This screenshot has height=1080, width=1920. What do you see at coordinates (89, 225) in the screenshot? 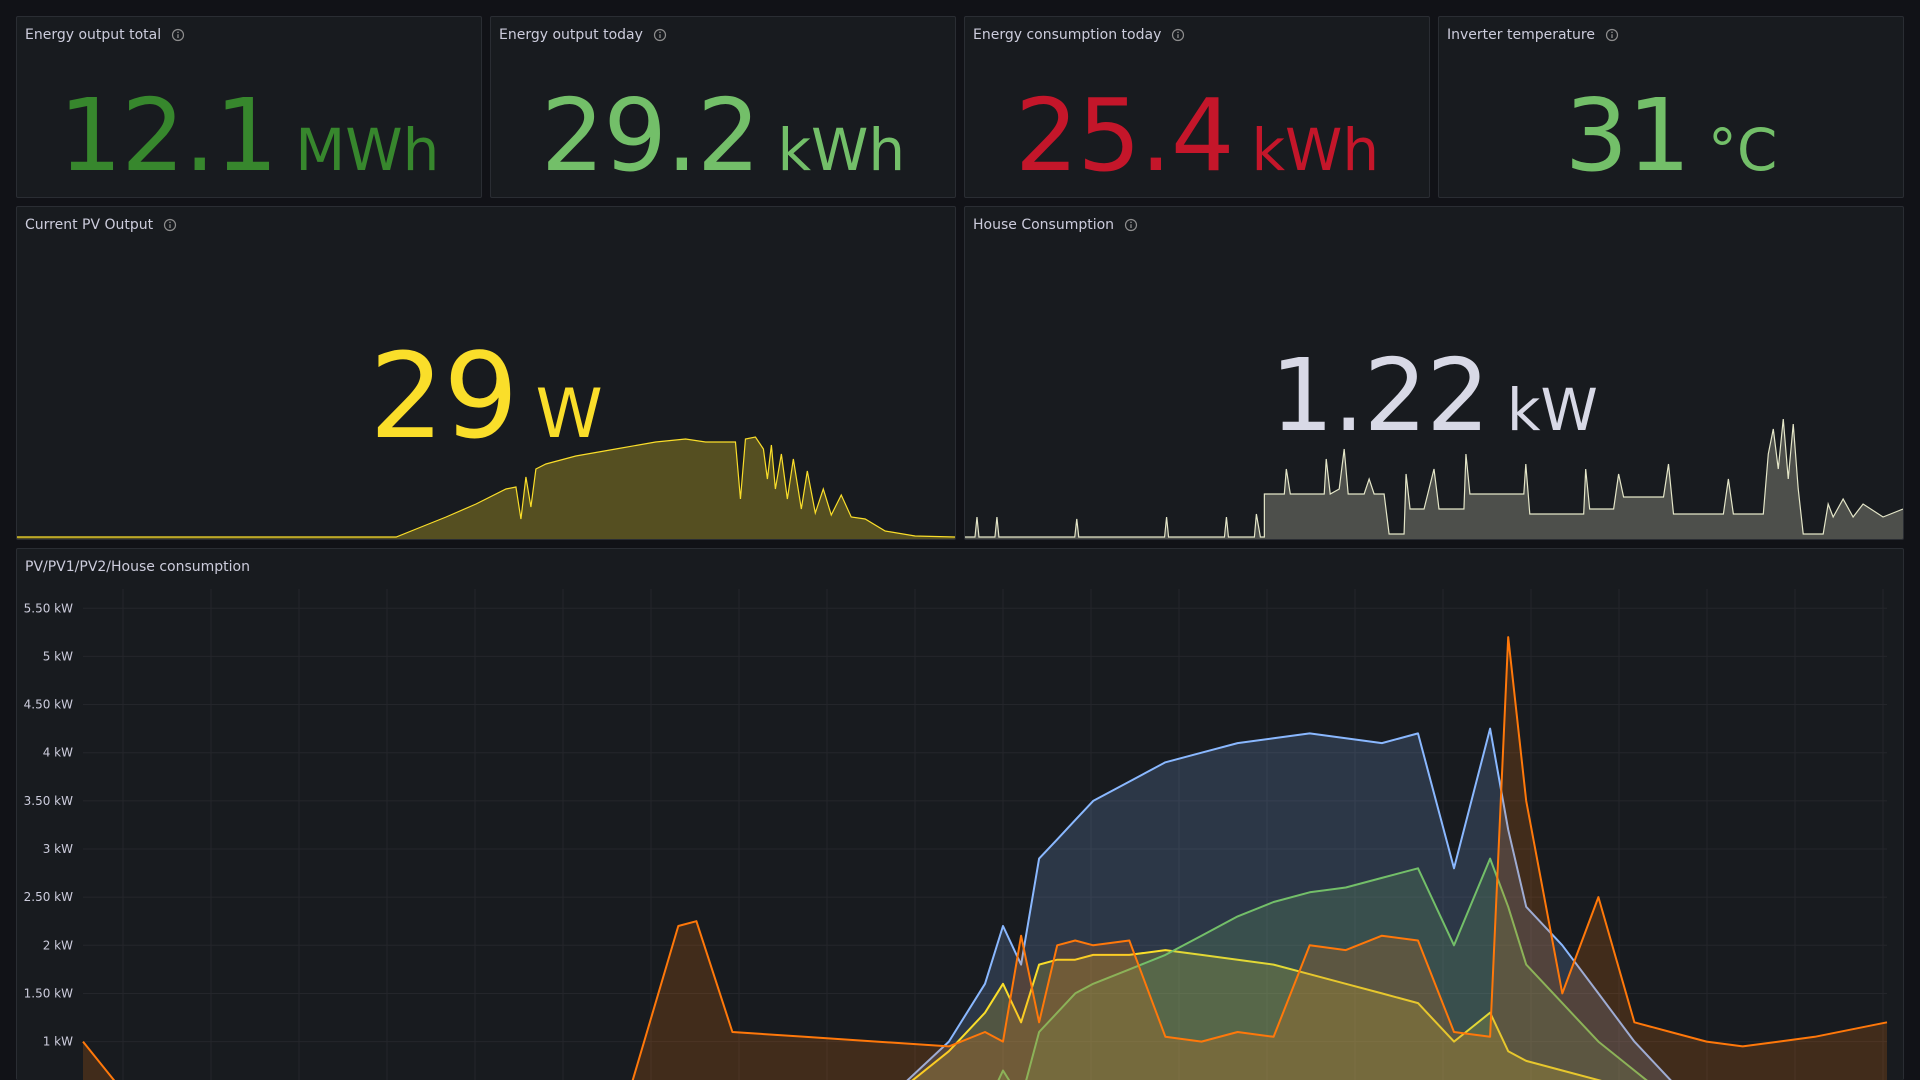
I see `panel-title: Current PV Output` at bounding box center [89, 225].